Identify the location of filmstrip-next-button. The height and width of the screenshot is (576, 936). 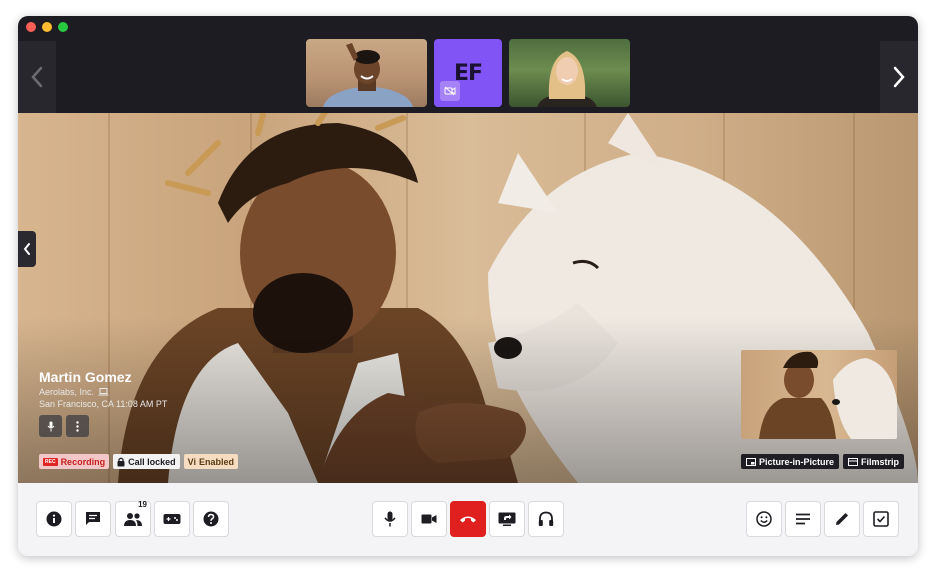
(899, 77).